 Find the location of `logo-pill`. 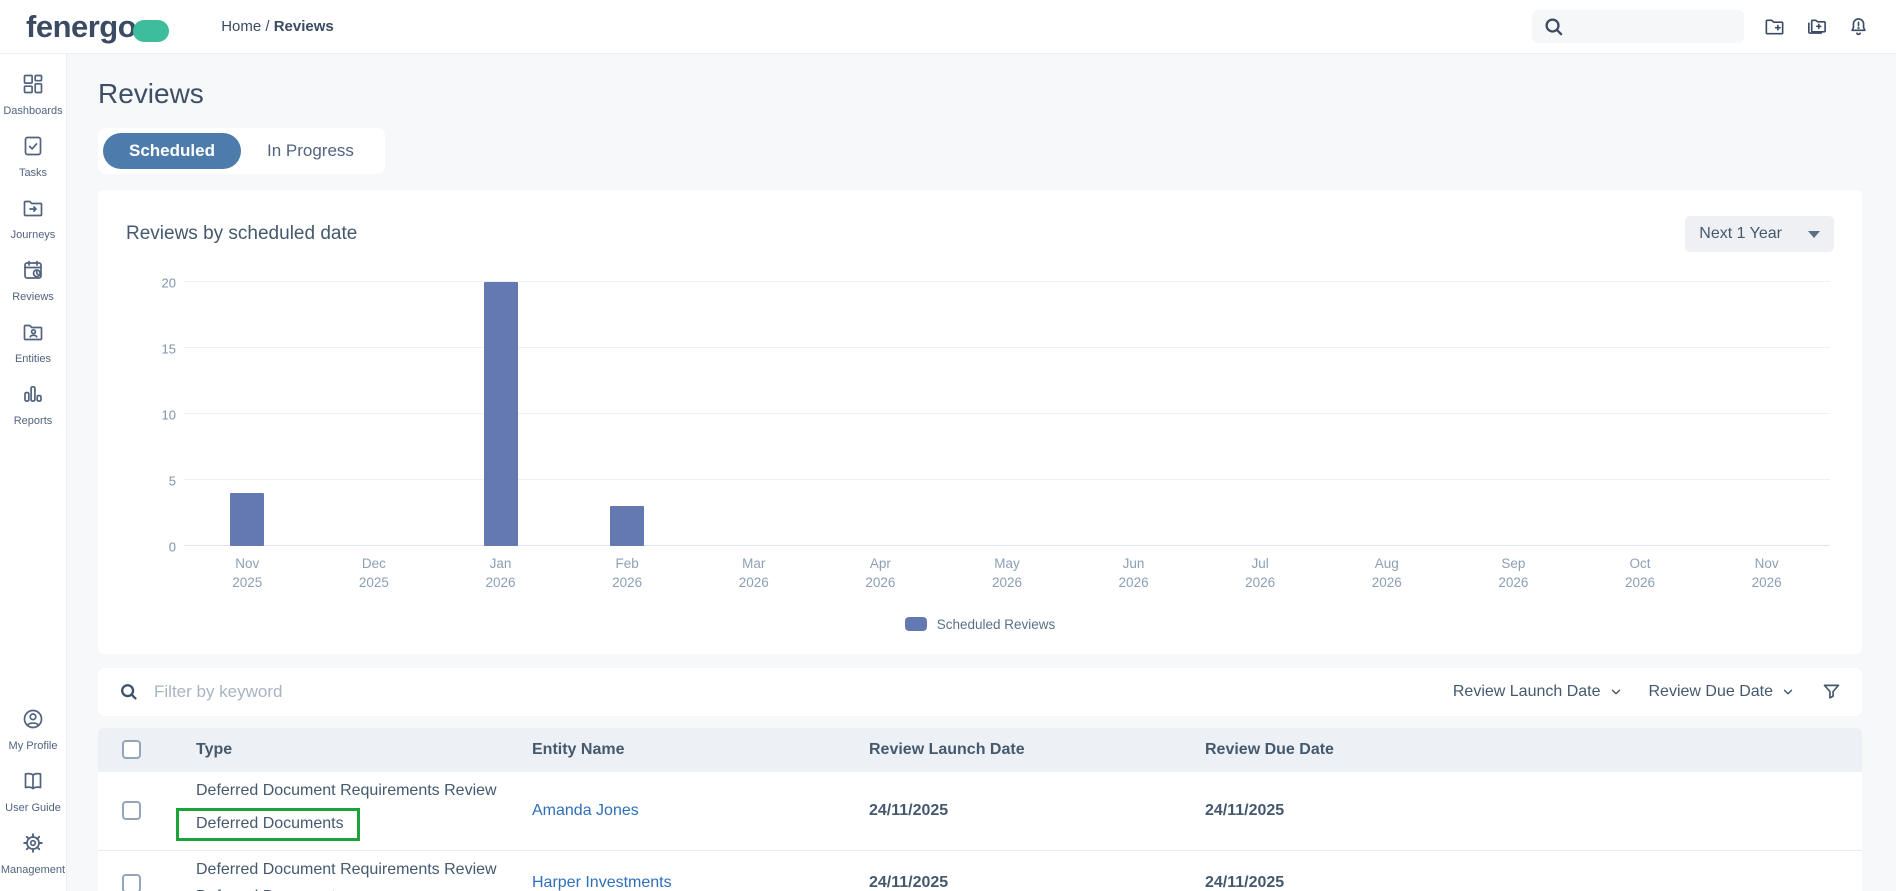

logo-pill is located at coordinates (151, 31).